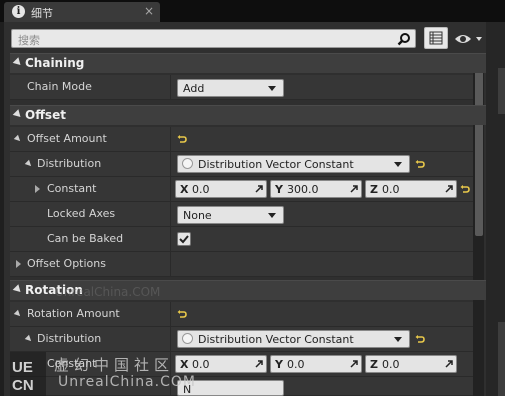  I want to click on property-label: Chain Mode, so click(59, 86).